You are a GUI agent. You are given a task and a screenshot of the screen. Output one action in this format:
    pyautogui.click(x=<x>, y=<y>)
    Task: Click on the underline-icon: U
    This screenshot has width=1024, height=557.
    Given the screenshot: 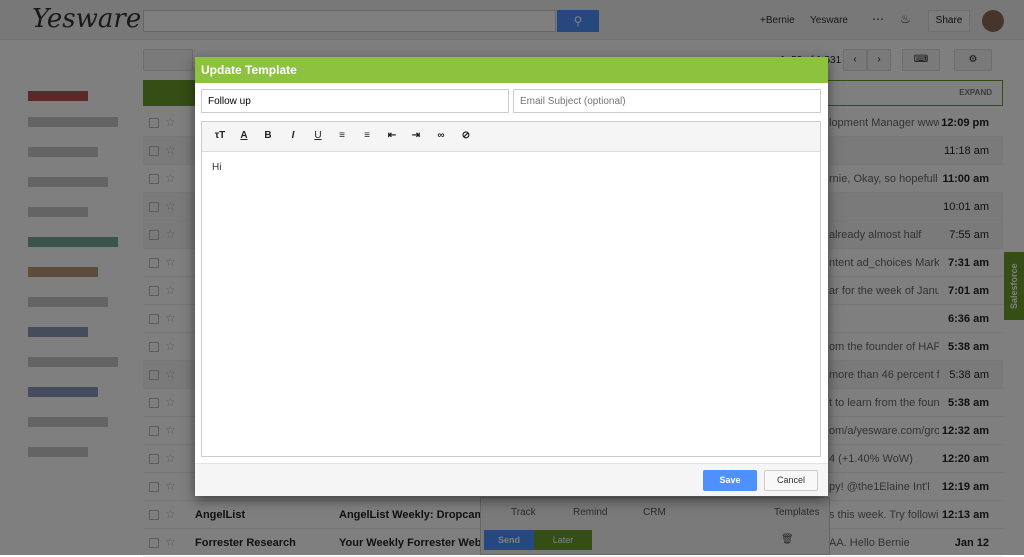 What is the action you would take?
    pyautogui.click(x=318, y=135)
    